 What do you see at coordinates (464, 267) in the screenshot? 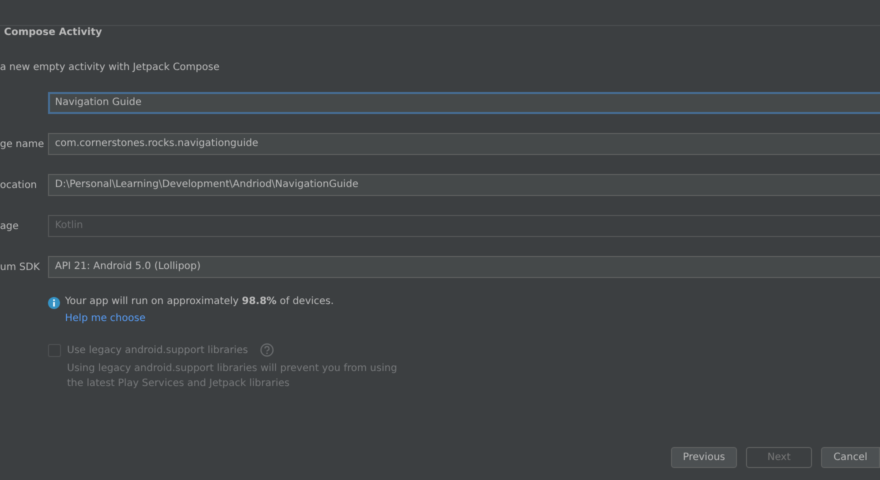
I see `input-field: API 21: Android 5.0 (Lollipop)` at bounding box center [464, 267].